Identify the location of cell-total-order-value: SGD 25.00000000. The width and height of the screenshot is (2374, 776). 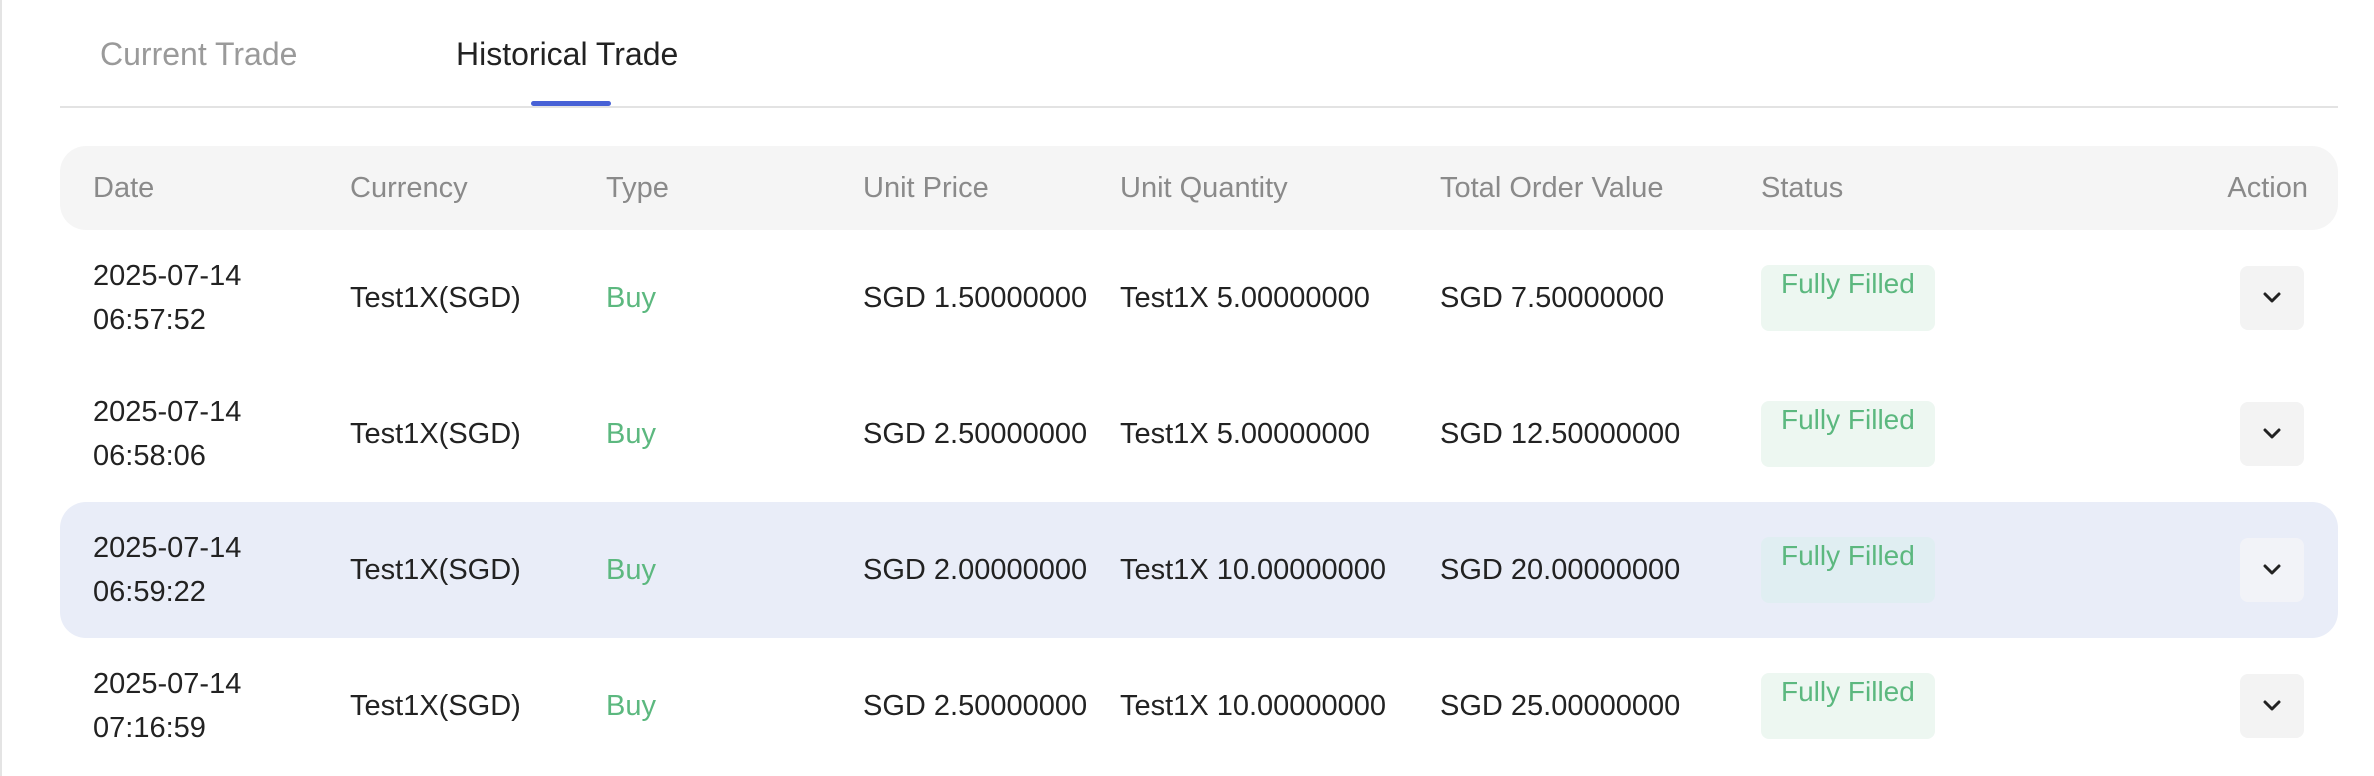
(1560, 705).